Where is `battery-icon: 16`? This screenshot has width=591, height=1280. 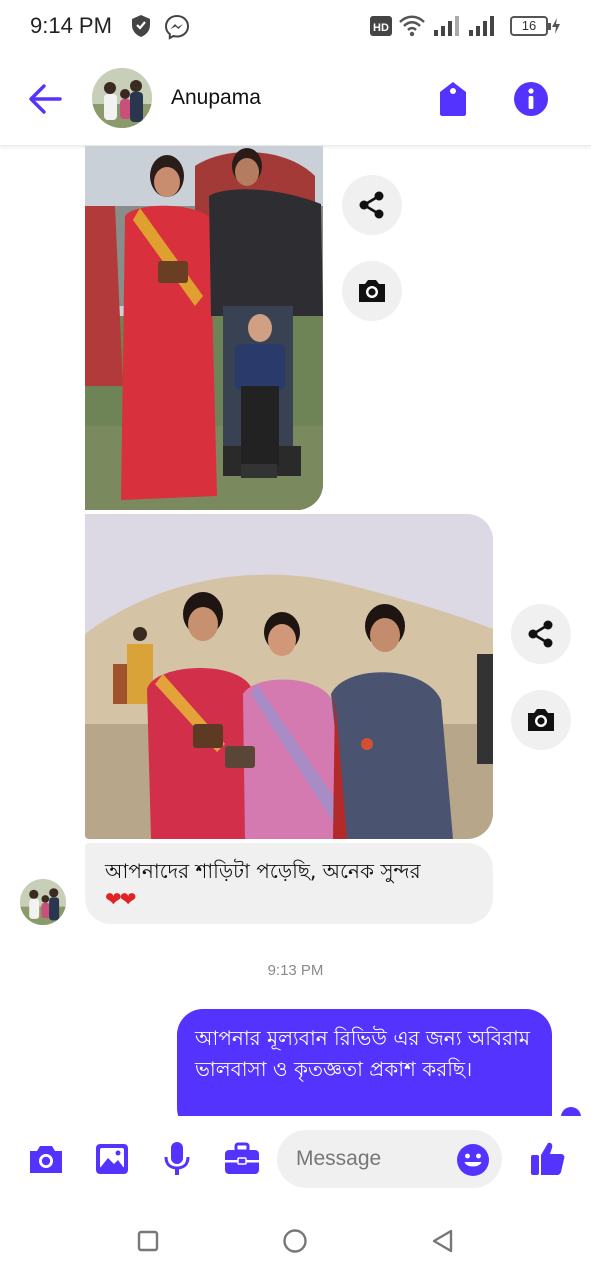 battery-icon: 16 is located at coordinates (530, 26).